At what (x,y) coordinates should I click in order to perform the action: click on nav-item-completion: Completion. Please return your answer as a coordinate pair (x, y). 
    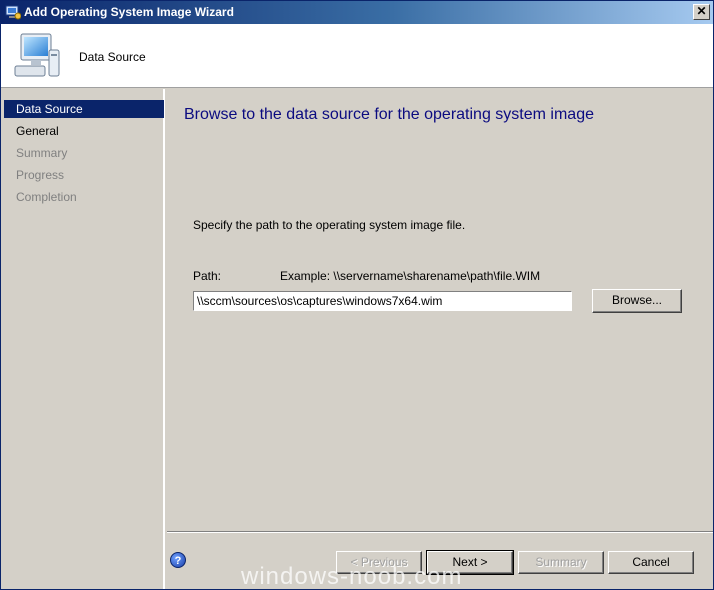
    Looking at the image, I should click on (46, 197).